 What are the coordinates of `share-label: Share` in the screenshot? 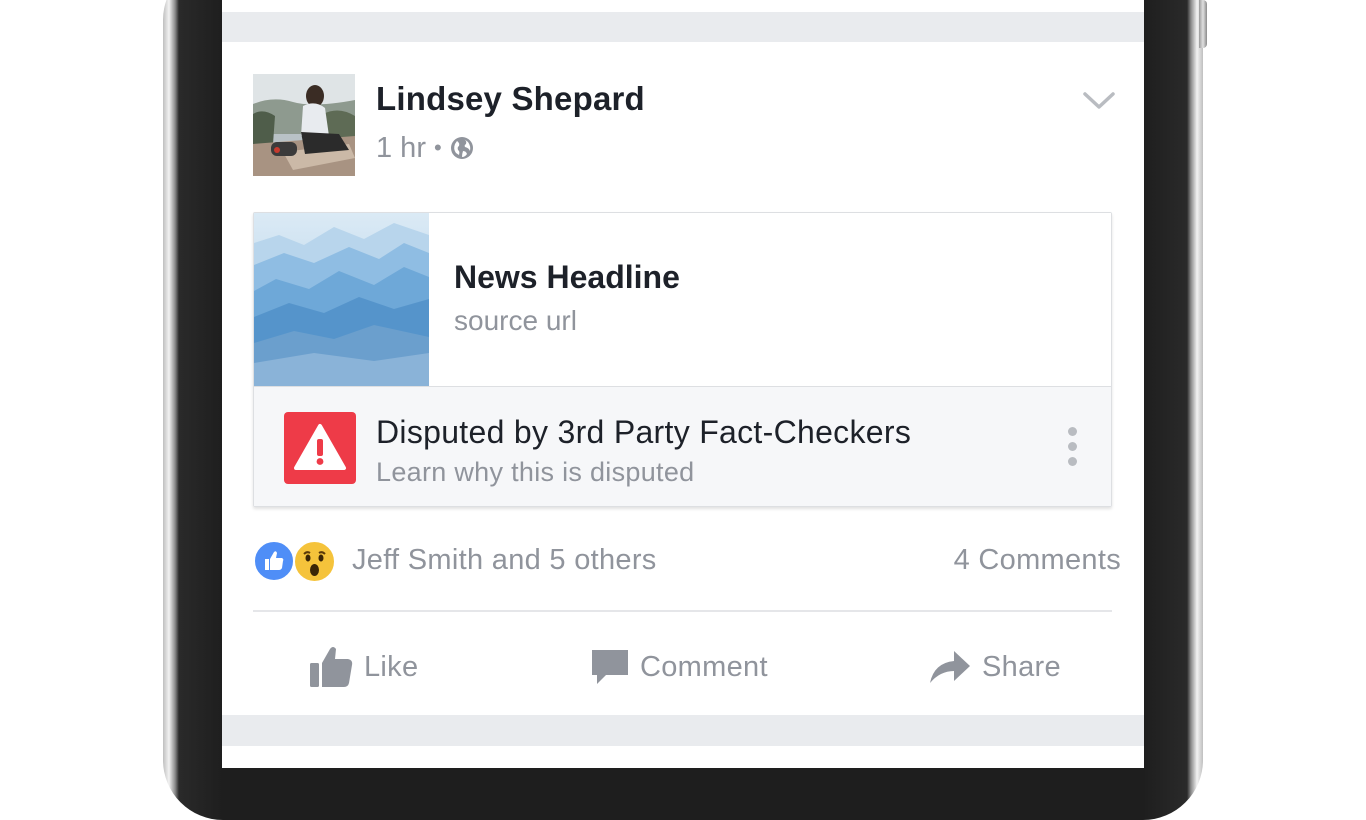 It's located at (1021, 666).